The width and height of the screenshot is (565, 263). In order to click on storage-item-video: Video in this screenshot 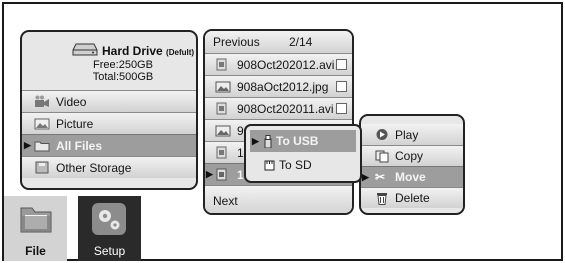, I will do `click(109, 101)`.